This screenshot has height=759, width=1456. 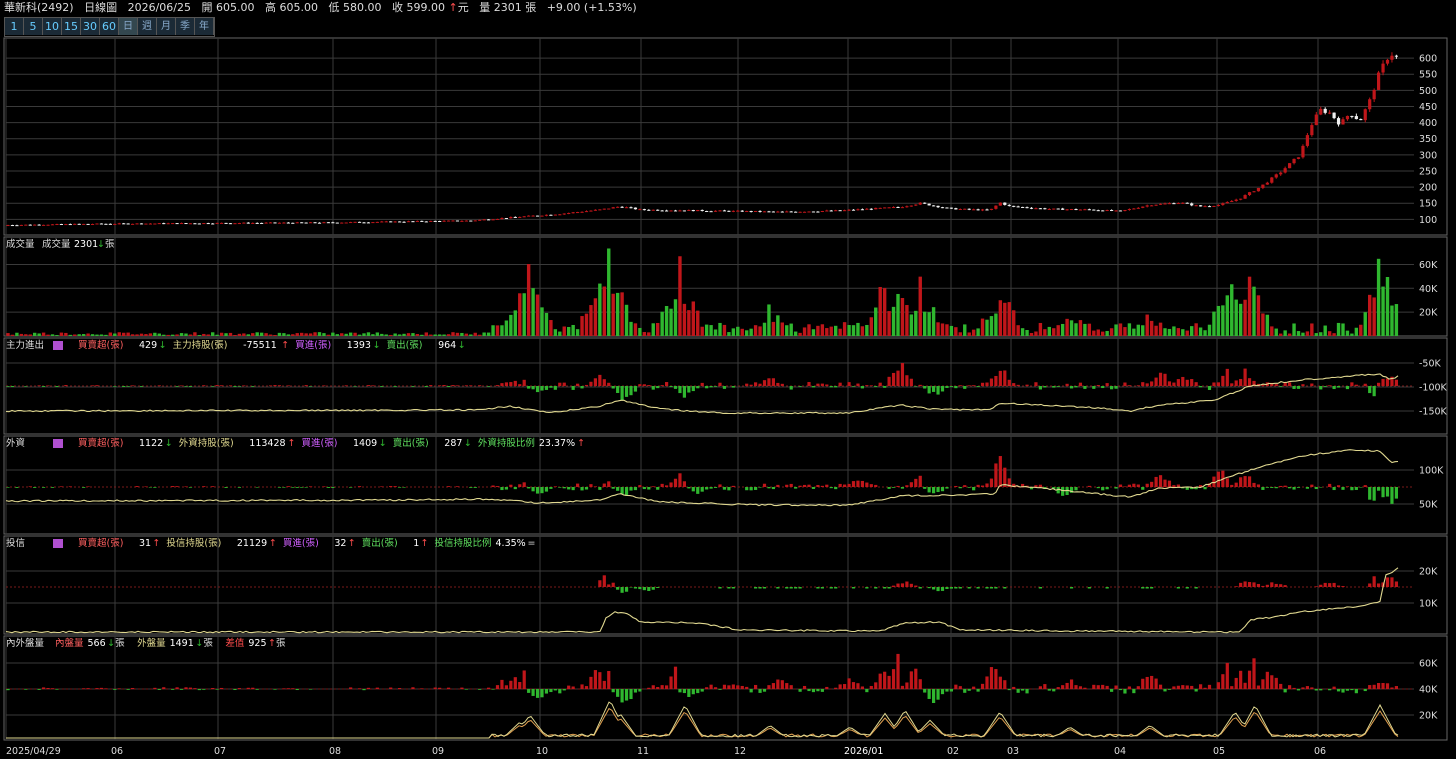 What do you see at coordinates (111, 643) in the screenshot?
I see `down-arrow-icon: ↓` at bounding box center [111, 643].